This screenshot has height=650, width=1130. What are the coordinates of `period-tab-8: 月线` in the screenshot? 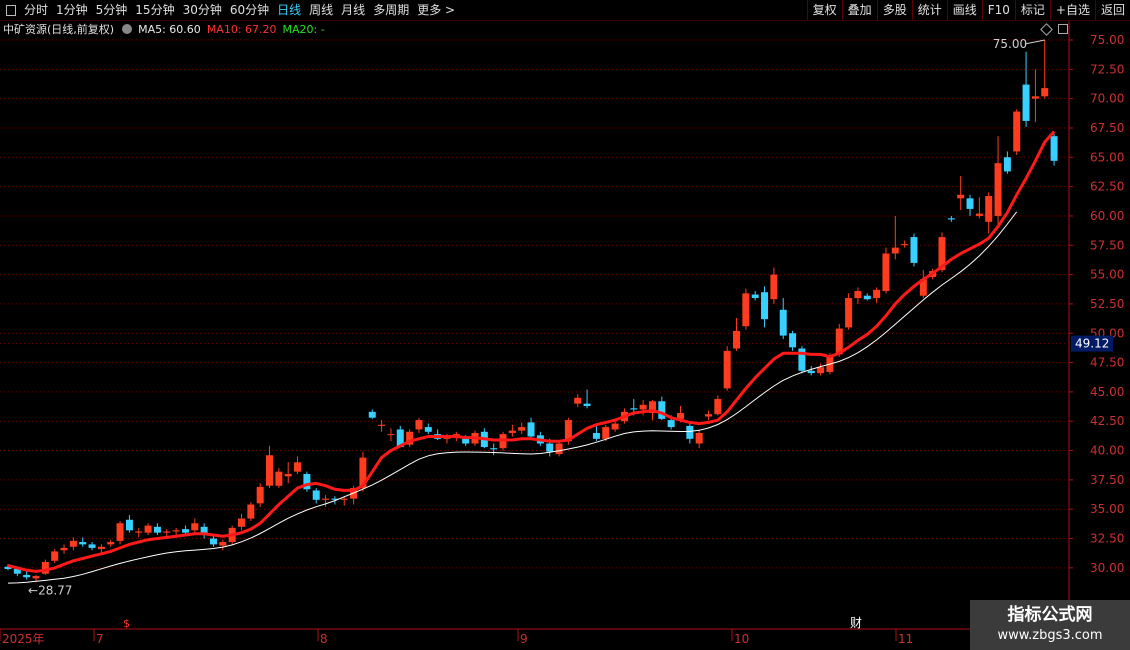 It's located at (353, 10).